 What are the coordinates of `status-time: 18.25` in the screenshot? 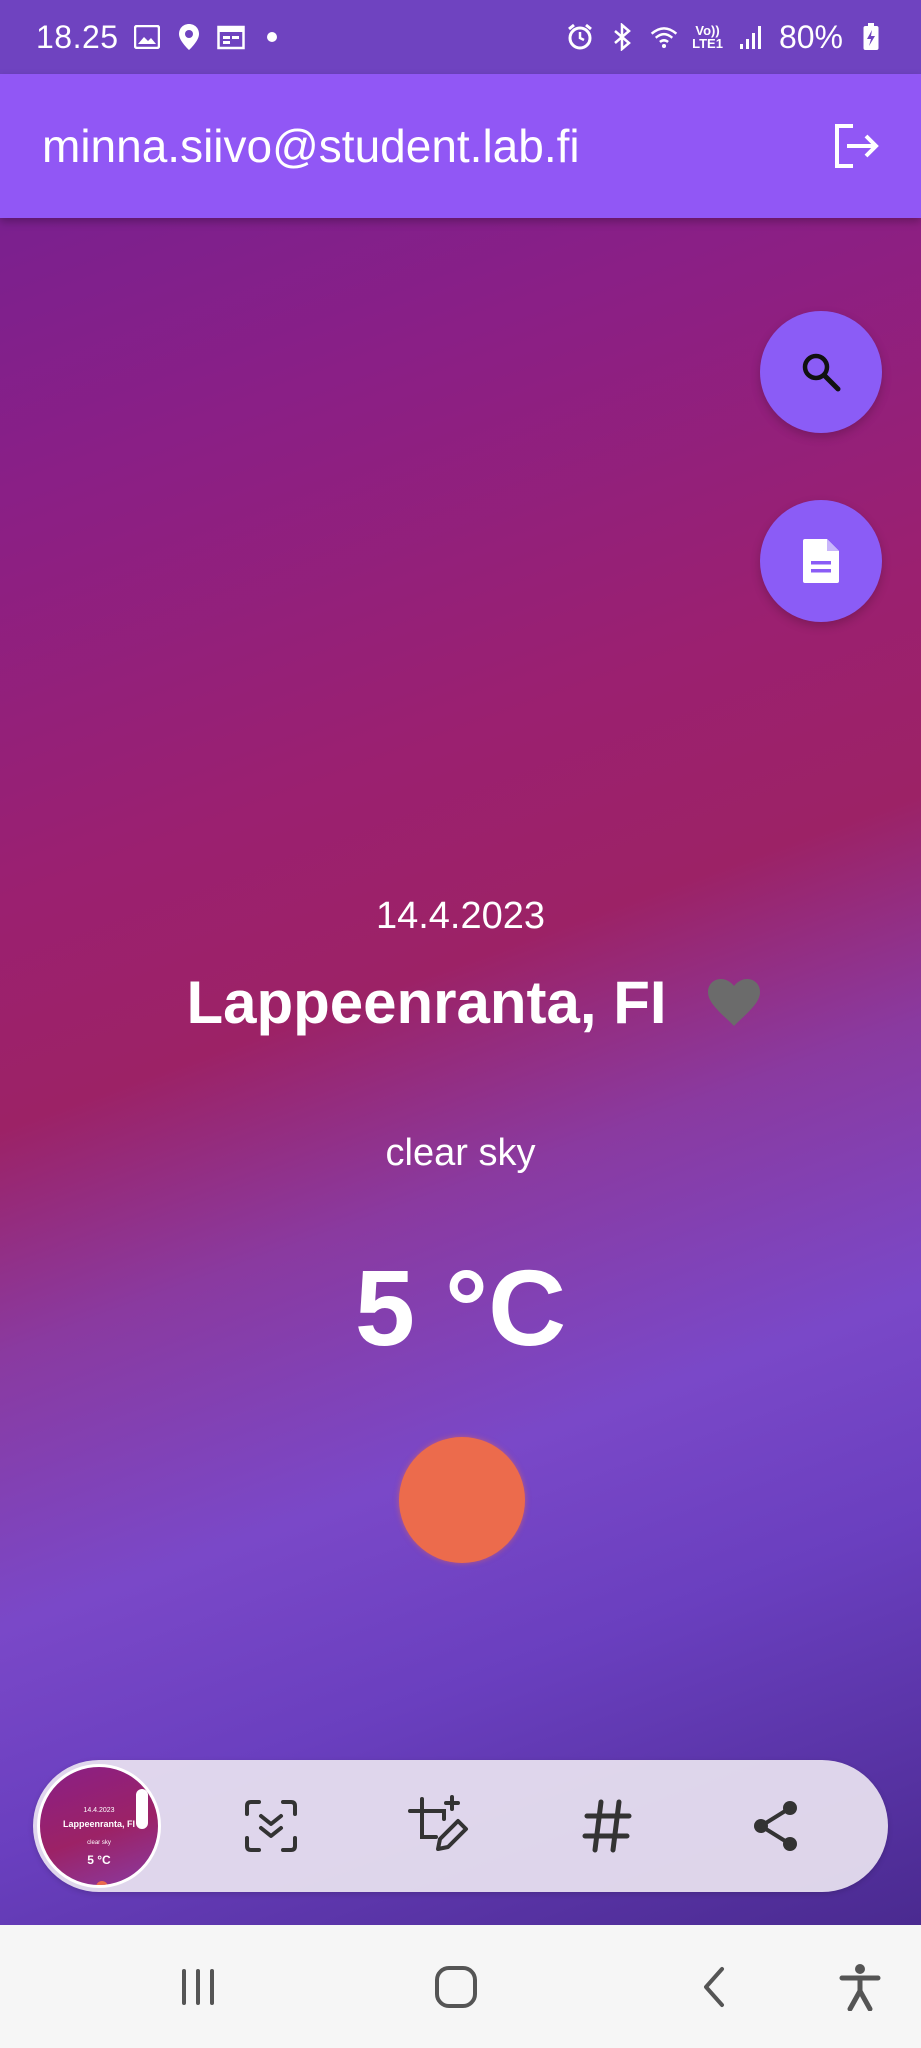 It's located at (77, 36).